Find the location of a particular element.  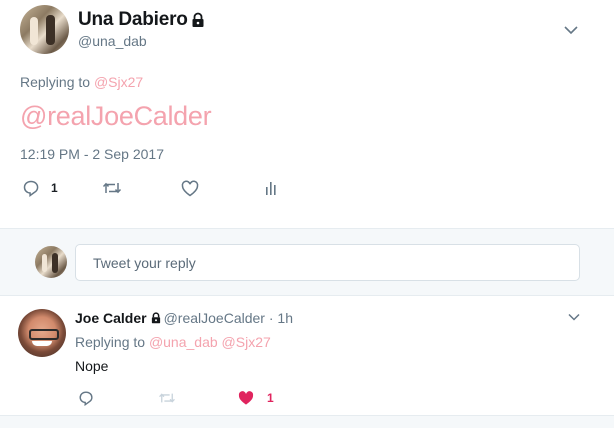

author-name: Una Dabiero is located at coordinates (133, 20).